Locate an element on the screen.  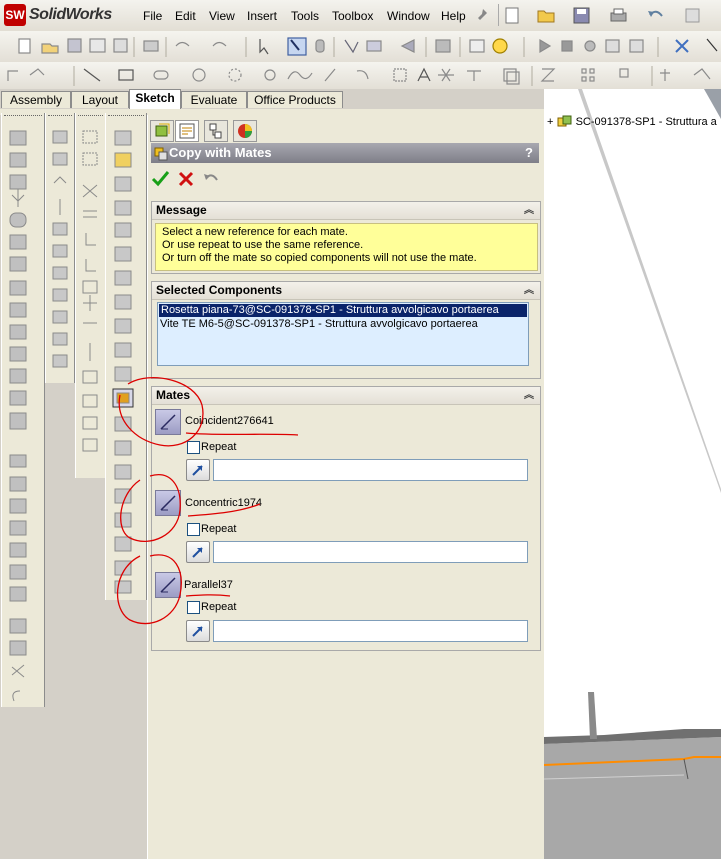
parallel-mate-icon is located at coordinates (168, 585).